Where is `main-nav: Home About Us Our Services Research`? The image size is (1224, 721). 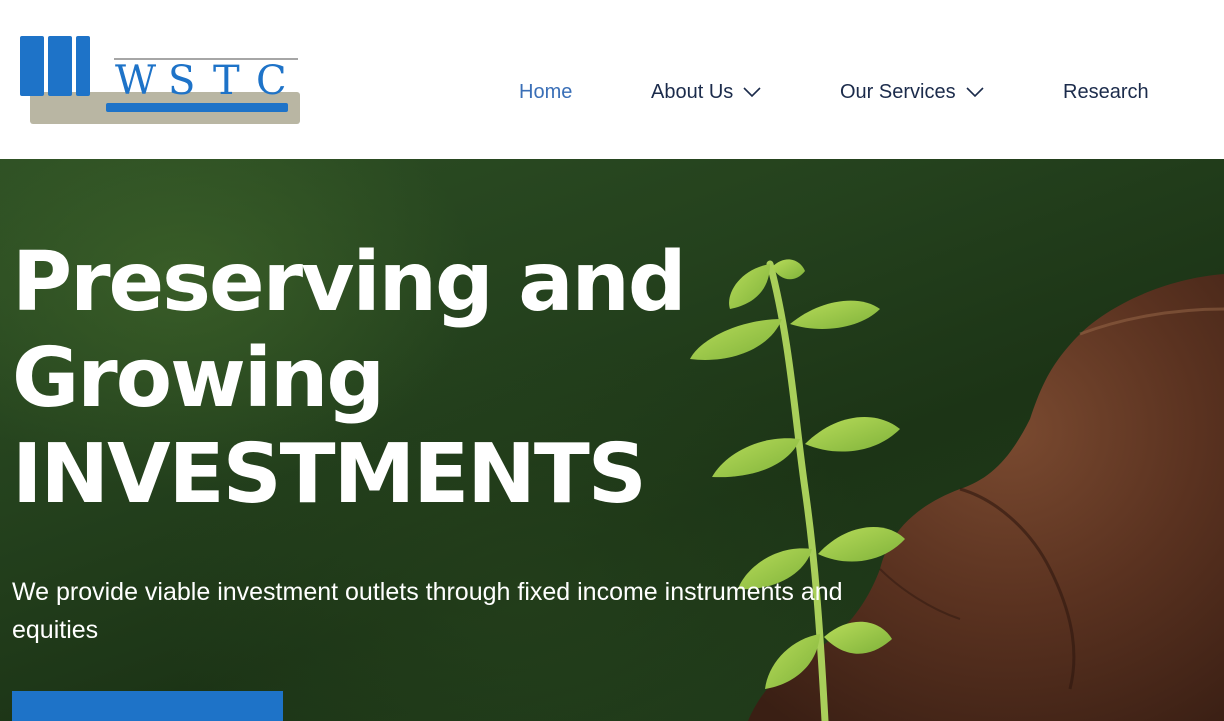
main-nav: Home About Us Our Services Research is located at coordinates (612, 92).